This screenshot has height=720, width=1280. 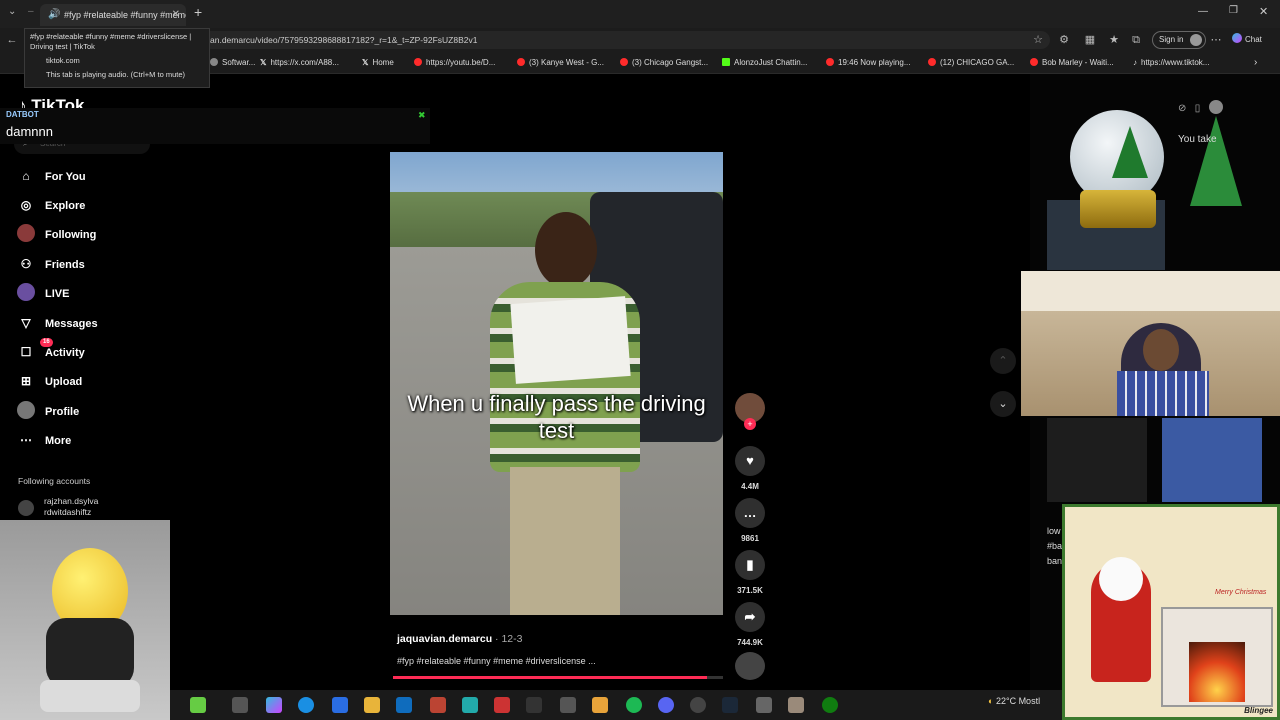 I want to click on nav-live: LIVE, so click(x=42, y=293).